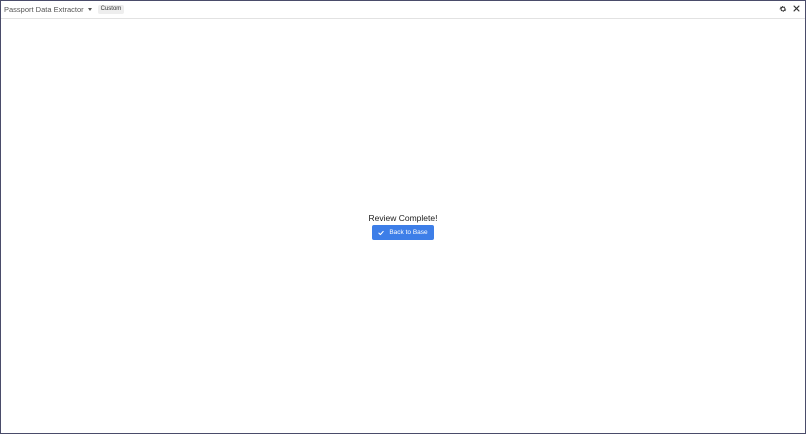 The image size is (806, 434). Describe the element at coordinates (111, 9) in the screenshot. I see `mode-badge: Custom` at that location.